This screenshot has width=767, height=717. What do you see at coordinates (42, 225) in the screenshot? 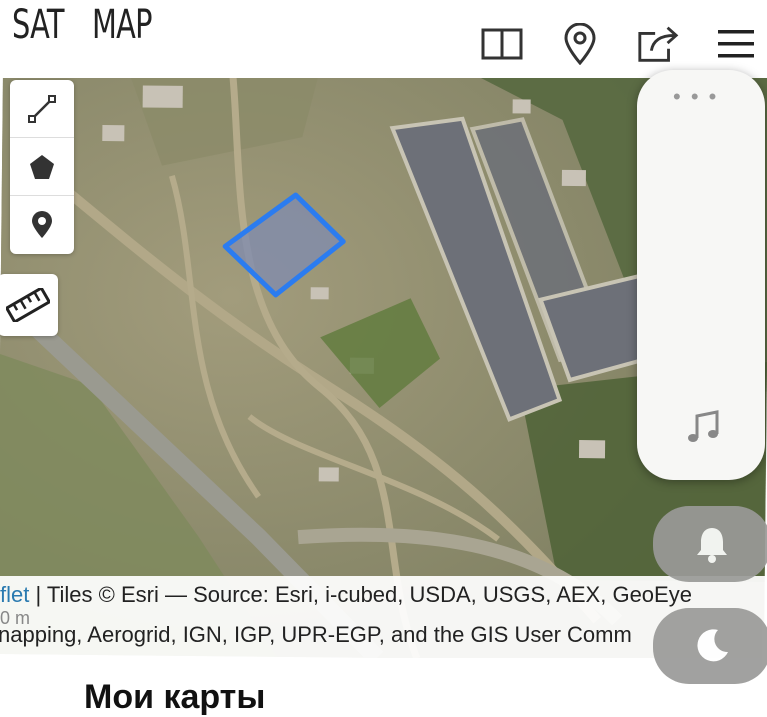
I see `place-marker-icon` at bounding box center [42, 225].